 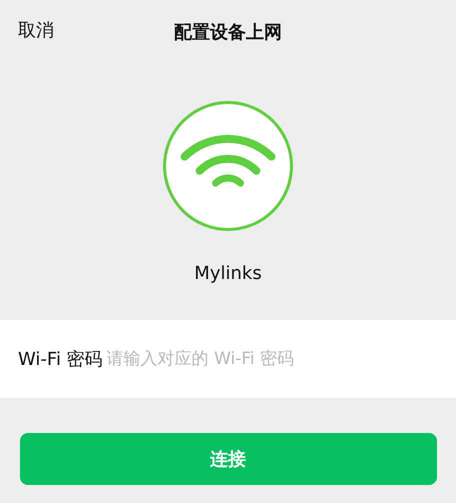 What do you see at coordinates (228, 32) in the screenshot?
I see `page-title: 配置设备上网` at bounding box center [228, 32].